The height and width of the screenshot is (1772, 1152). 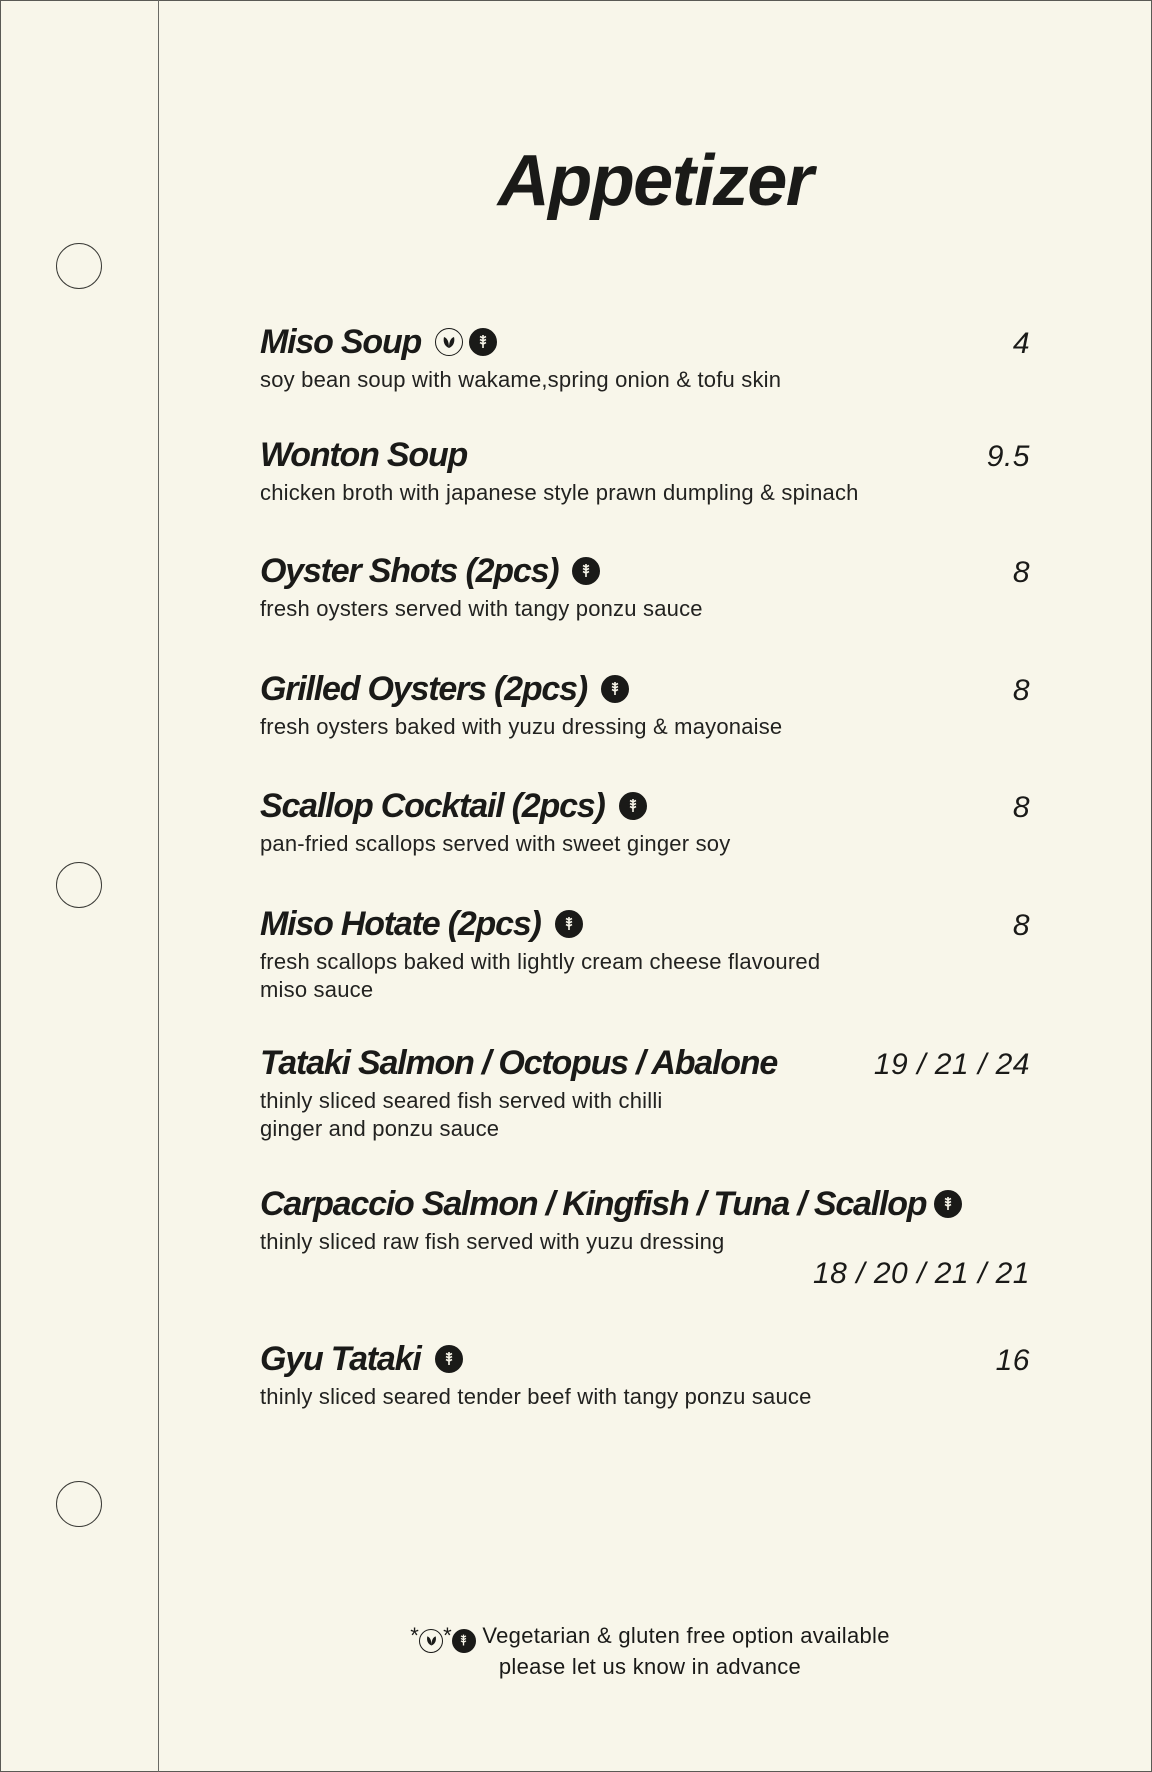 What do you see at coordinates (341, 1359) in the screenshot?
I see `menu-item-name: Gyu Tataki` at bounding box center [341, 1359].